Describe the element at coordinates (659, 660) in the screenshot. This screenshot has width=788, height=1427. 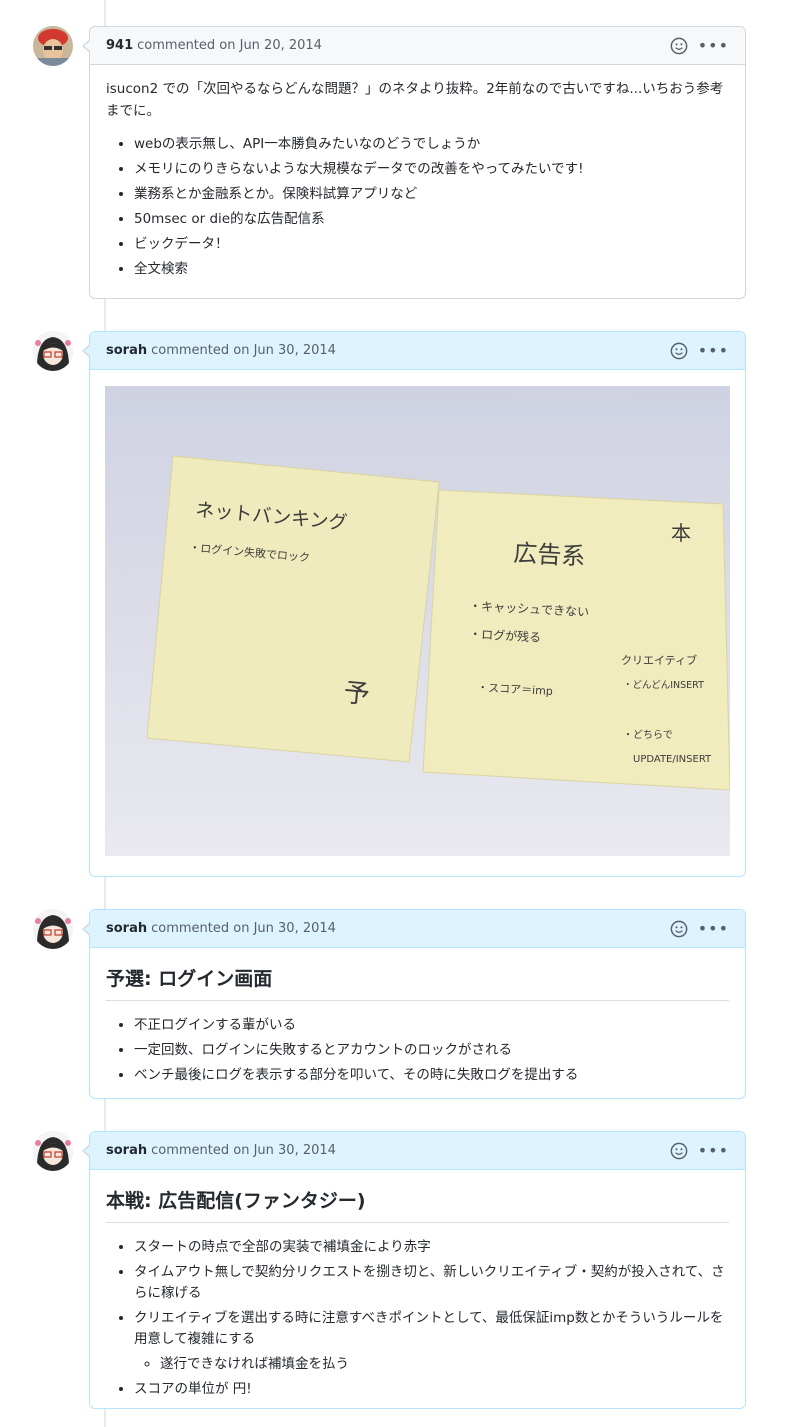
I see `note-right-side: クリエイティブ` at that location.